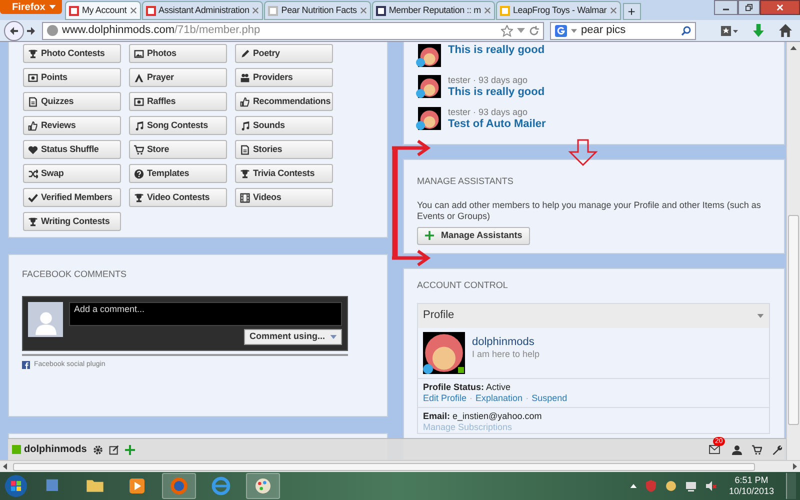 The width and height of the screenshot is (800, 500). What do you see at coordinates (710, 486) in the screenshot?
I see `volume-muted-icon` at bounding box center [710, 486].